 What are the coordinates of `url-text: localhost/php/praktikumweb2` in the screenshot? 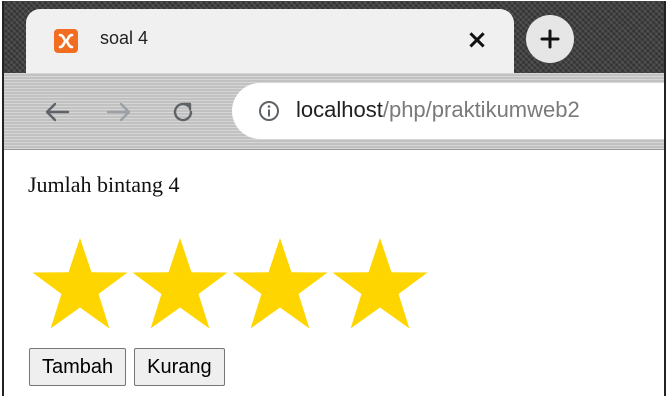 It's located at (438, 110).